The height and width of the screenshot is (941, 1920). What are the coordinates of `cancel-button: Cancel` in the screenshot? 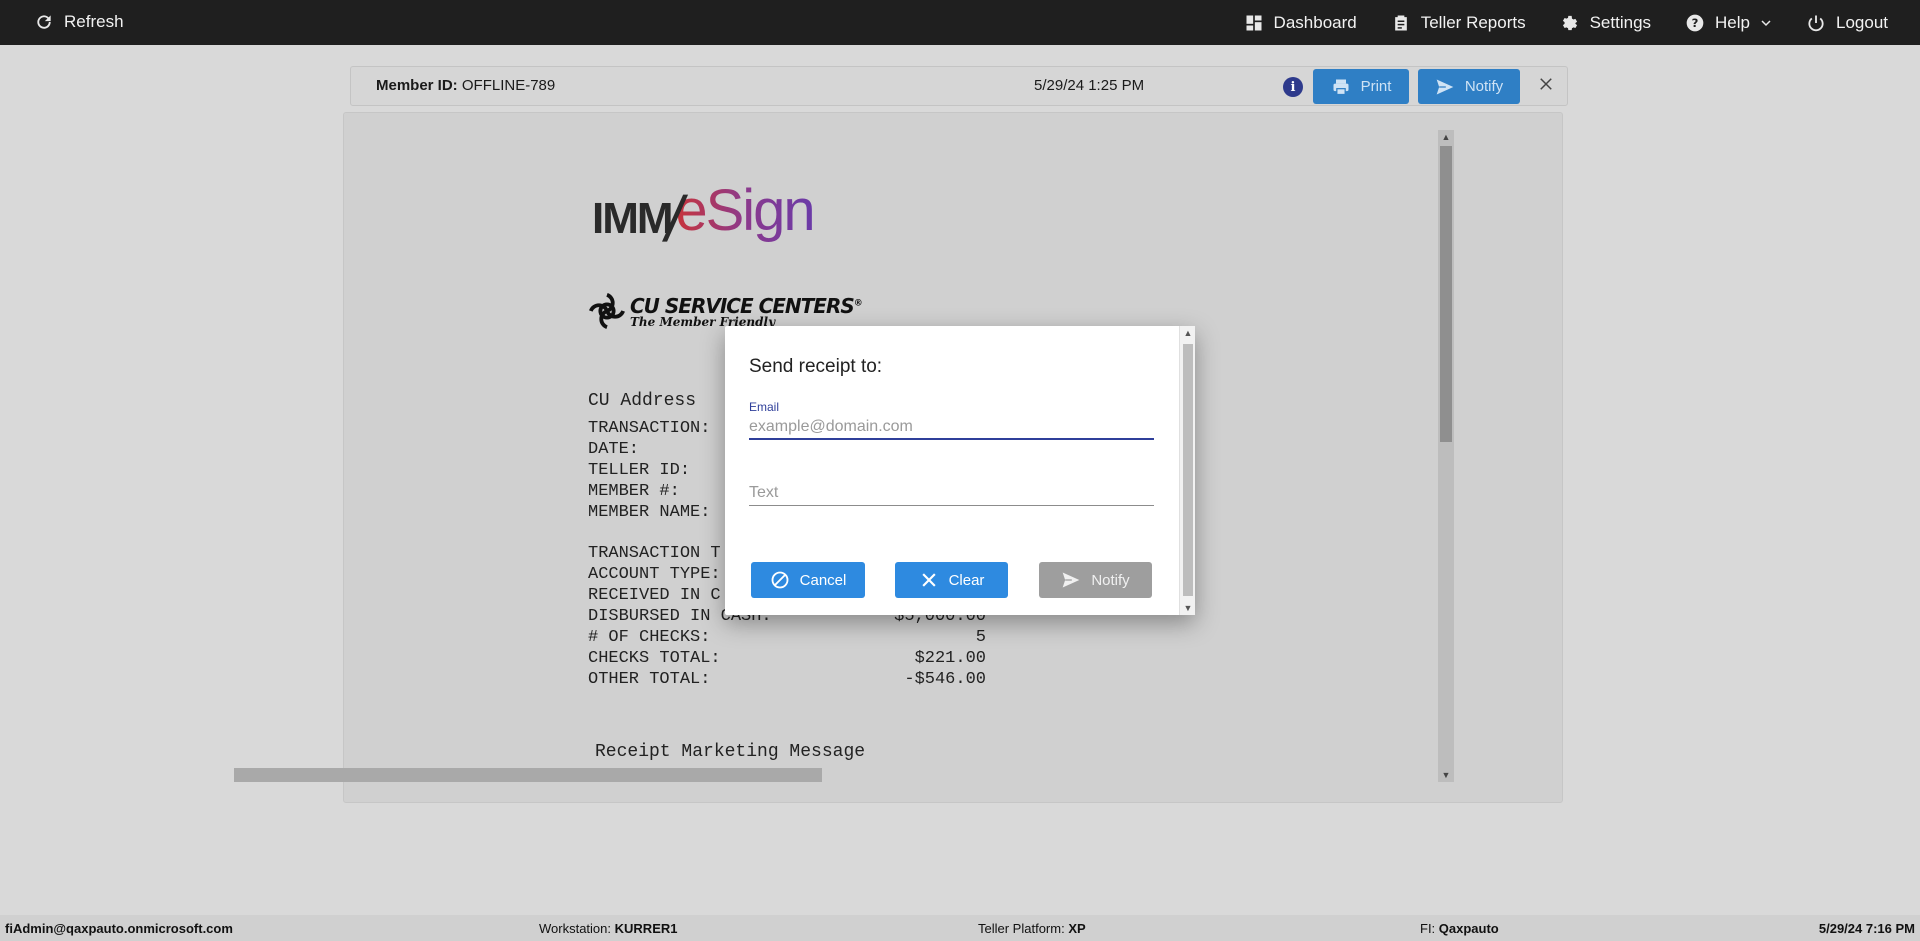 It's located at (808, 580).